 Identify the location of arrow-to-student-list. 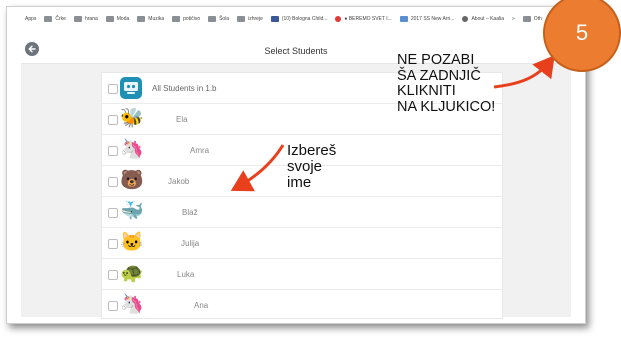
(257, 168).